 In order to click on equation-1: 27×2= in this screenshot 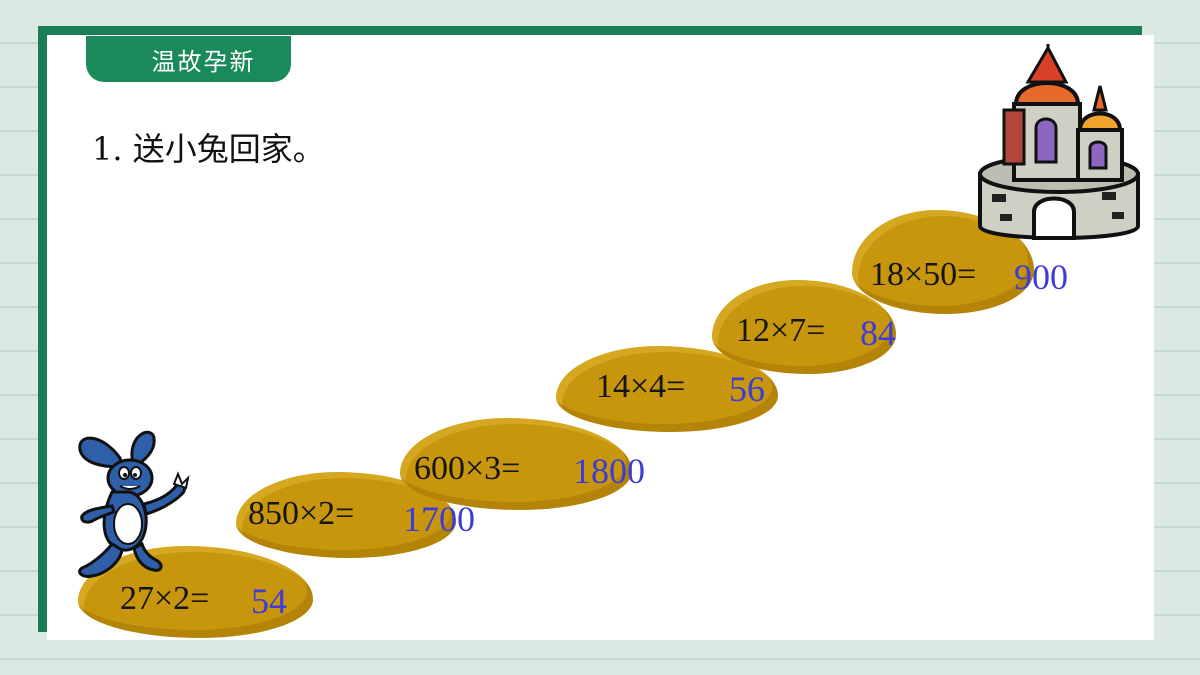, I will do `click(165, 598)`.